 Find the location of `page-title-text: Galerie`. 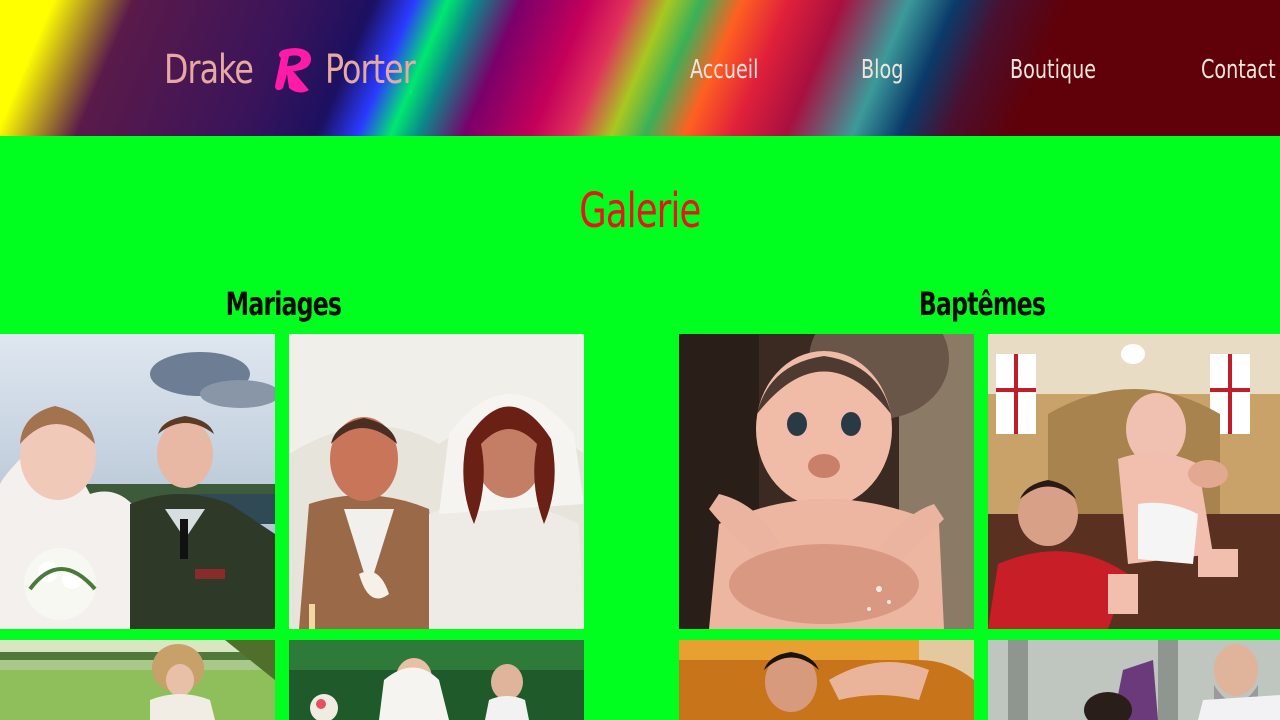

page-title-text: Galerie is located at coordinates (640, 211).